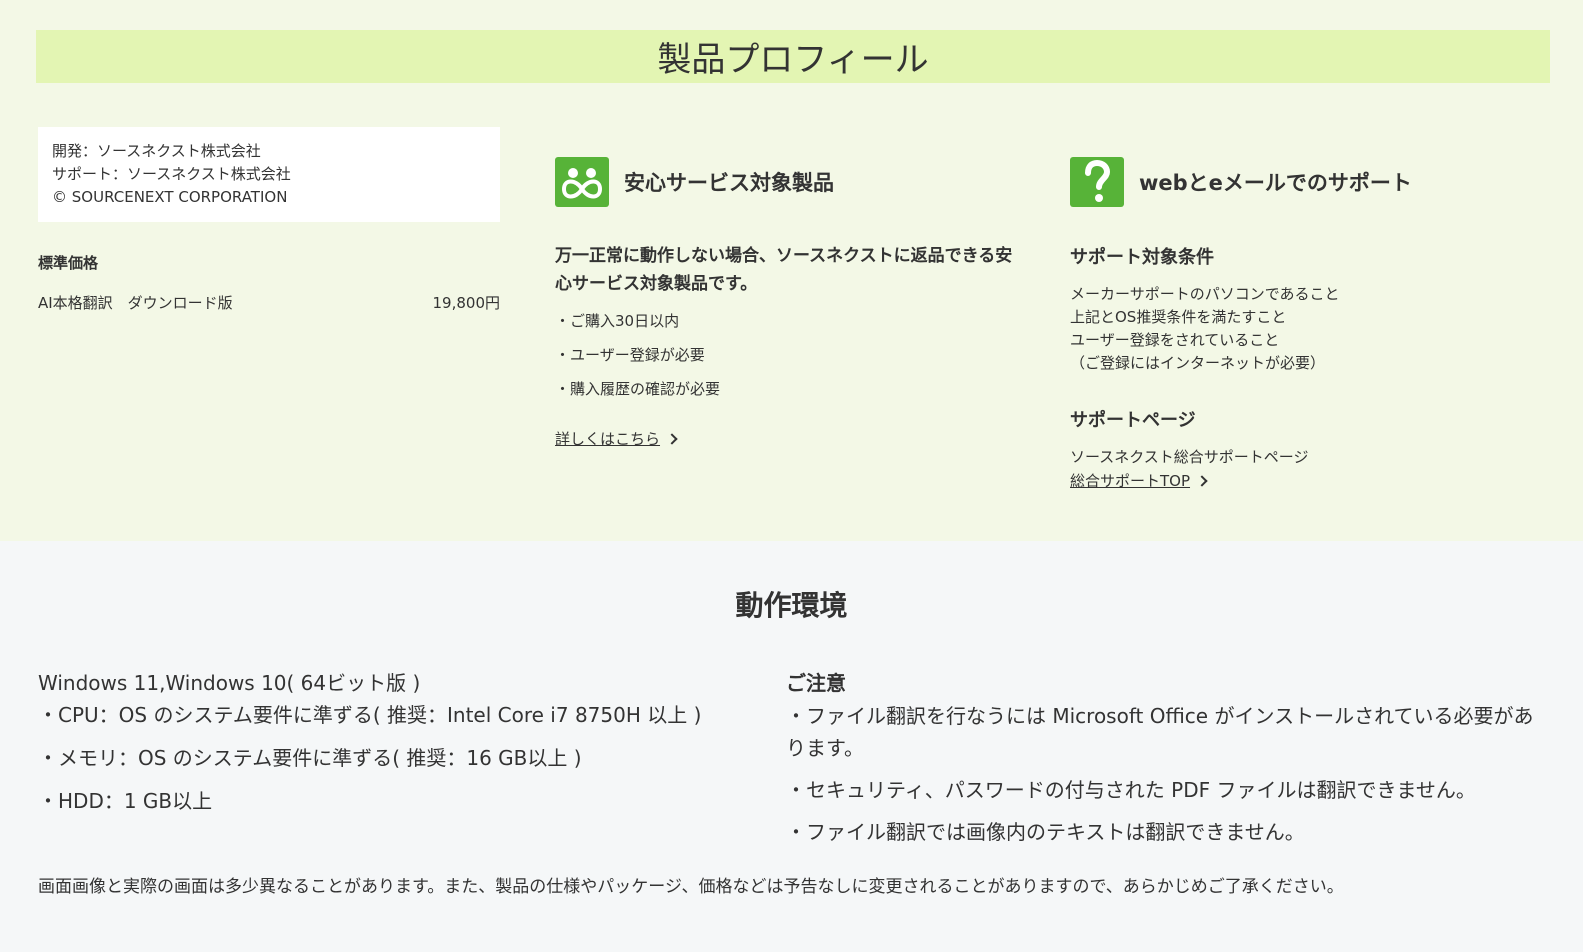 This screenshot has width=1583, height=952. Describe the element at coordinates (156, 151) in the screenshot. I see `developer-line: 開発：ソースネクスト株式会社` at that location.